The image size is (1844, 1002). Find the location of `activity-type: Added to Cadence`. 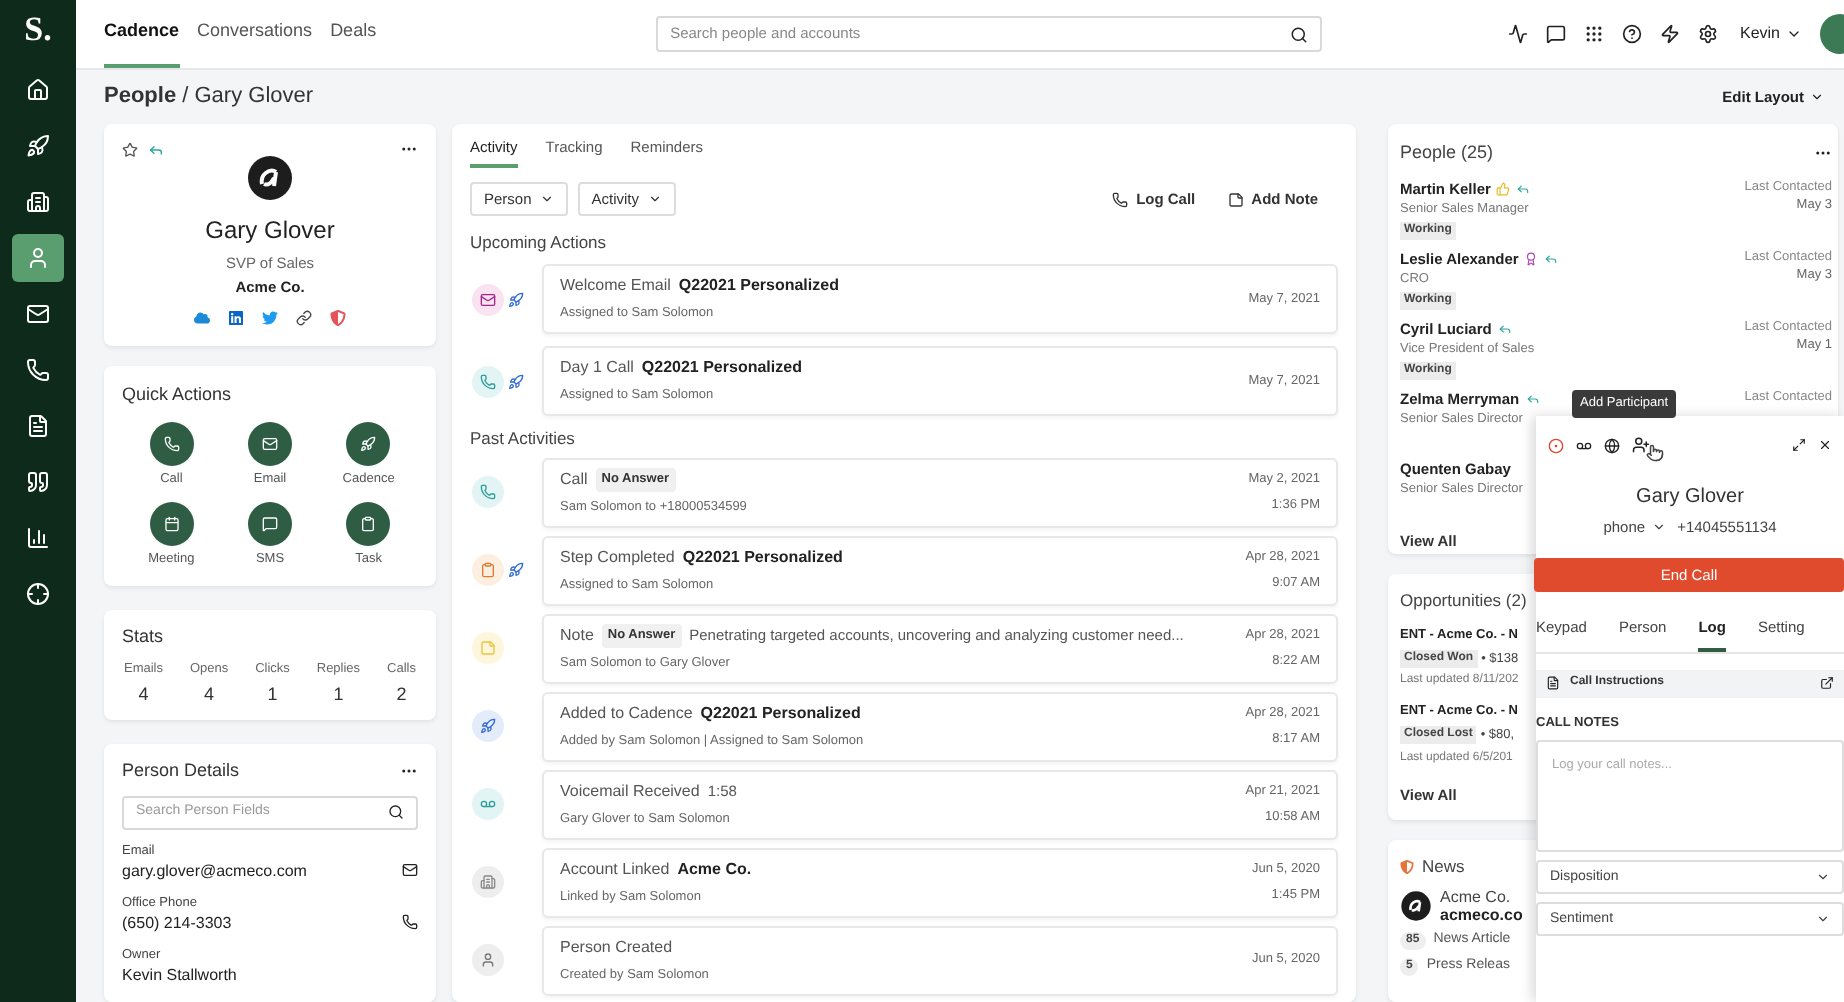

activity-type: Added to Cadence is located at coordinates (626, 713).